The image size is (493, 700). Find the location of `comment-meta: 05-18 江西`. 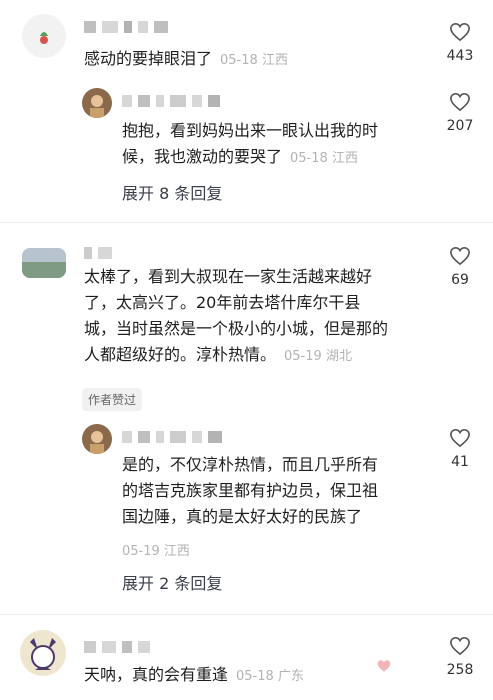

comment-meta: 05-18 江西 is located at coordinates (254, 60).